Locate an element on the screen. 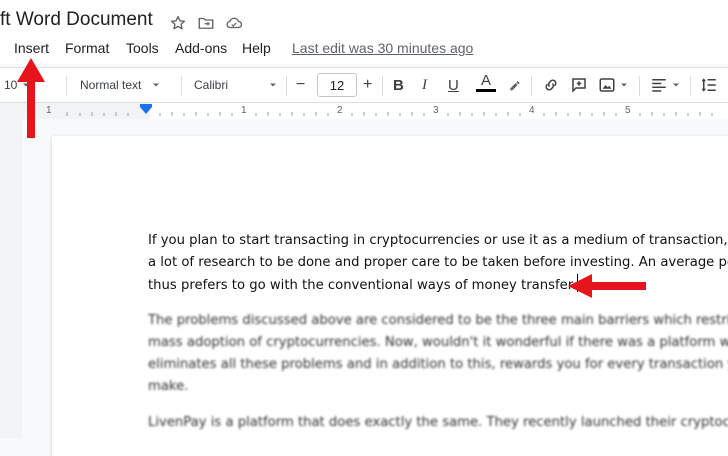 The width and height of the screenshot is (728, 456). text-color-swatch is located at coordinates (486, 90).